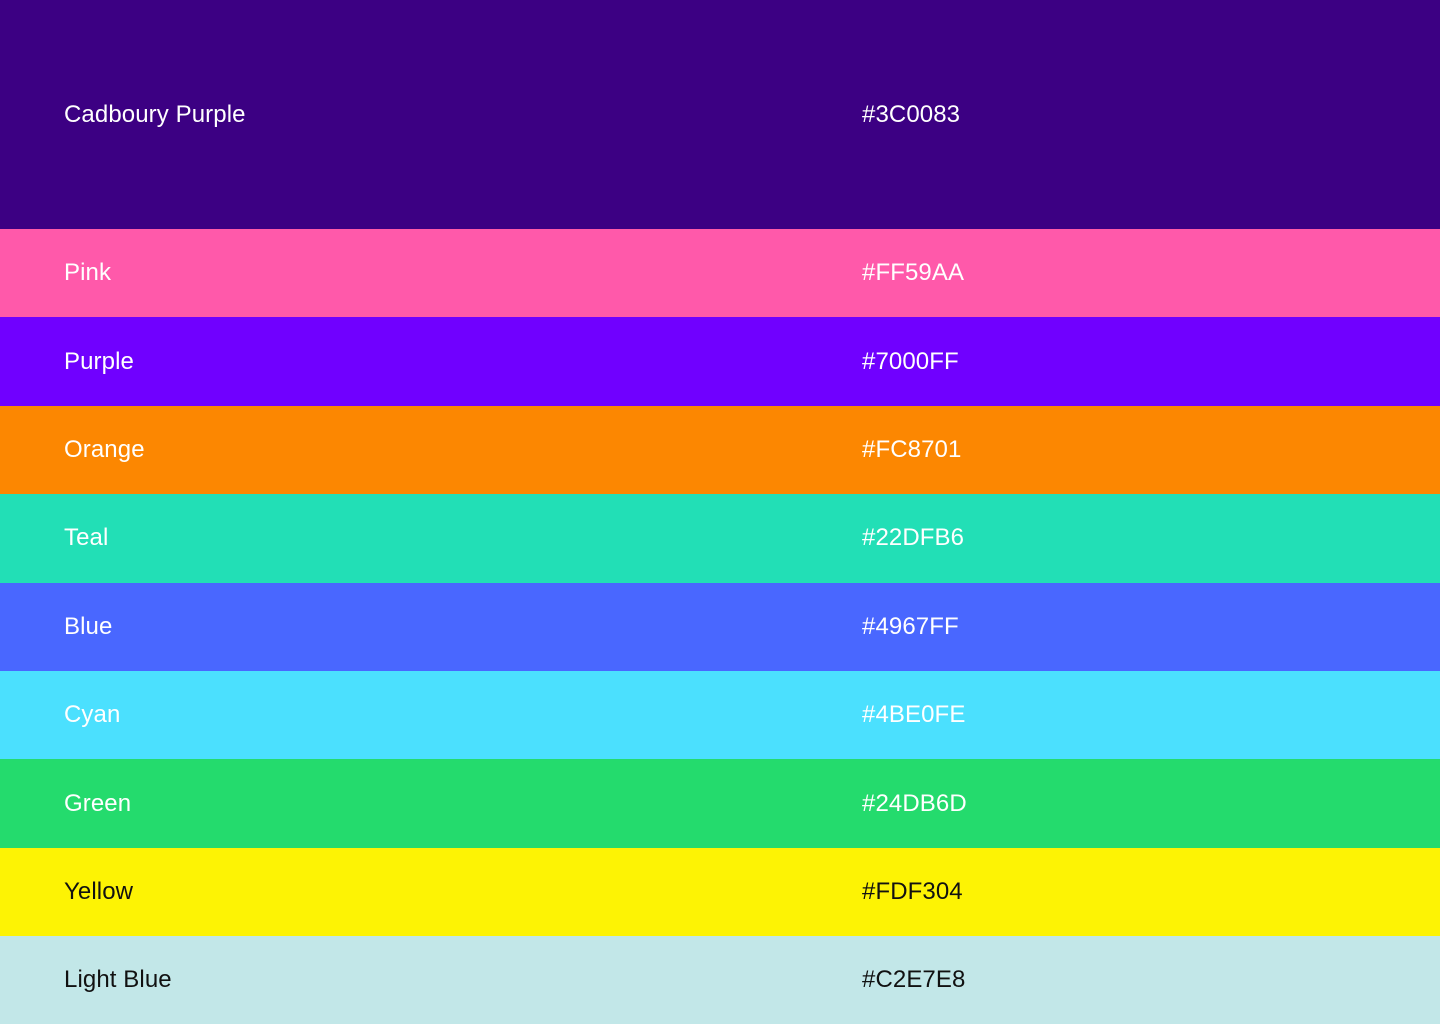 This screenshot has height=1024, width=1440. What do you see at coordinates (911, 114) in the screenshot?
I see `swatch-hex-code: #3C0083` at bounding box center [911, 114].